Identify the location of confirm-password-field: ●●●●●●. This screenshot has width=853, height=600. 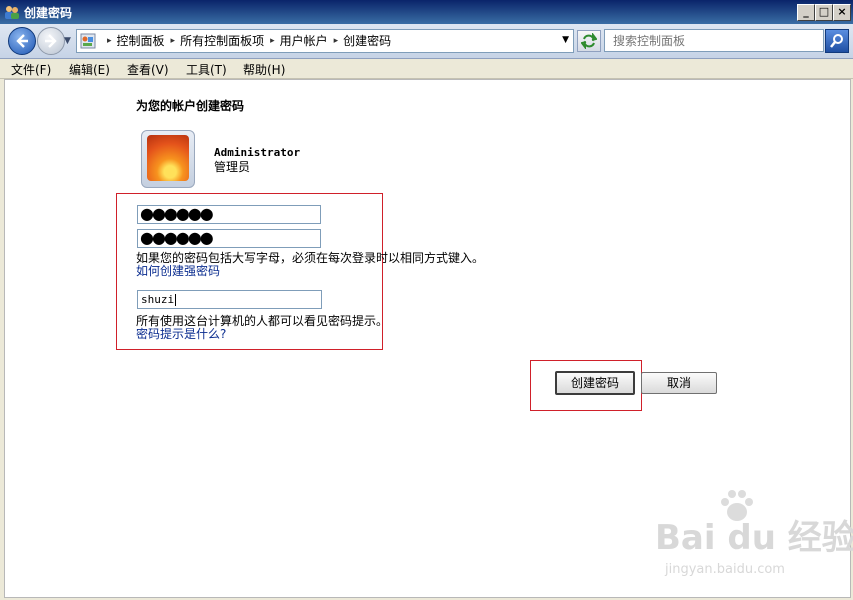
(229, 238).